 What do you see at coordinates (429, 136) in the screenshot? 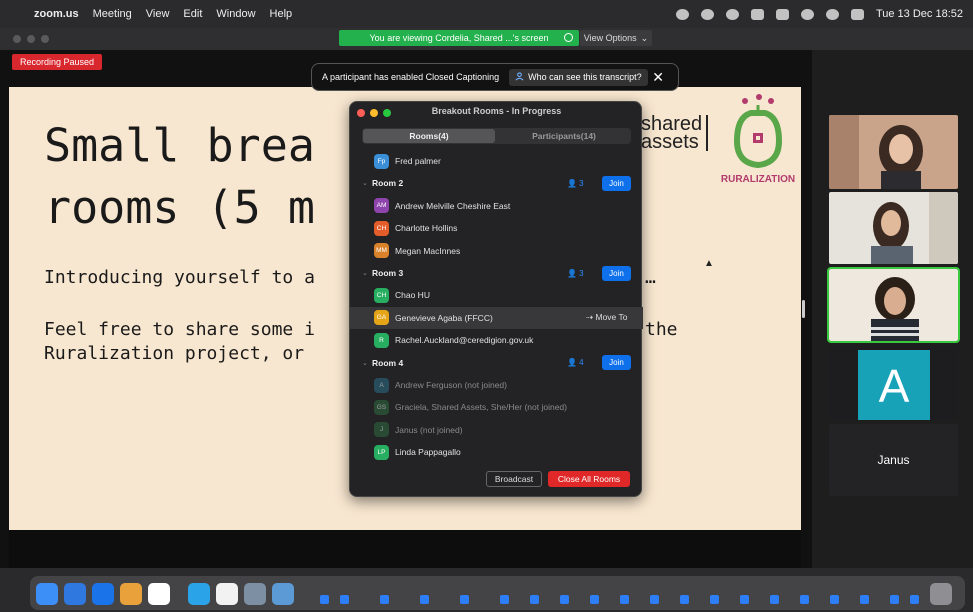
I see `tab-rooms: Rooms(4)` at bounding box center [429, 136].